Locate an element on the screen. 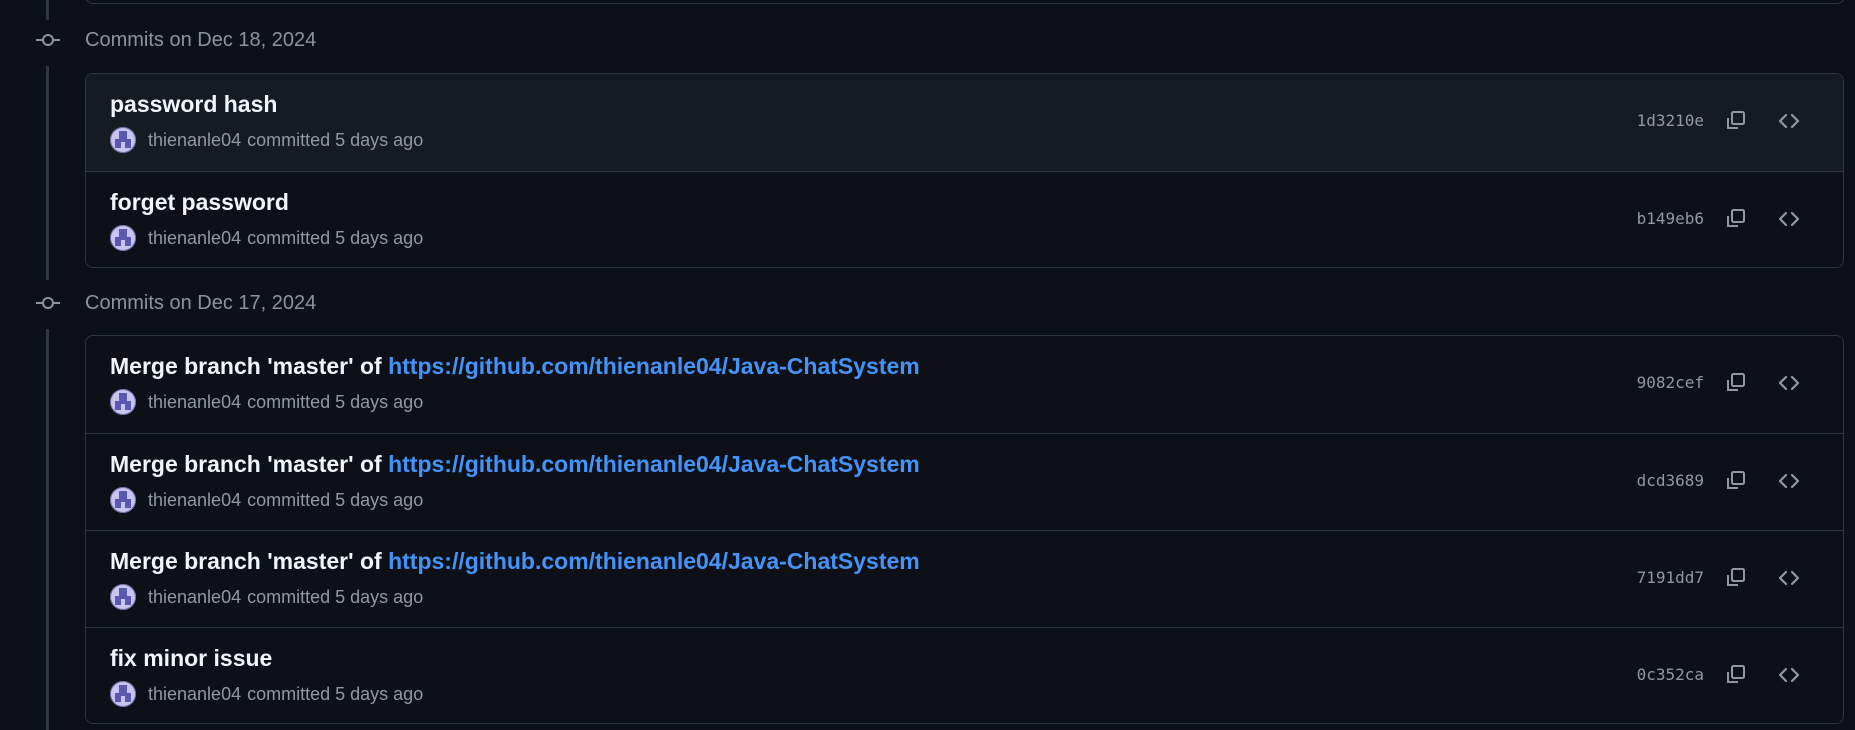 This screenshot has height=730, width=1855. commit-sha: 1d3210e is located at coordinates (1670, 120).